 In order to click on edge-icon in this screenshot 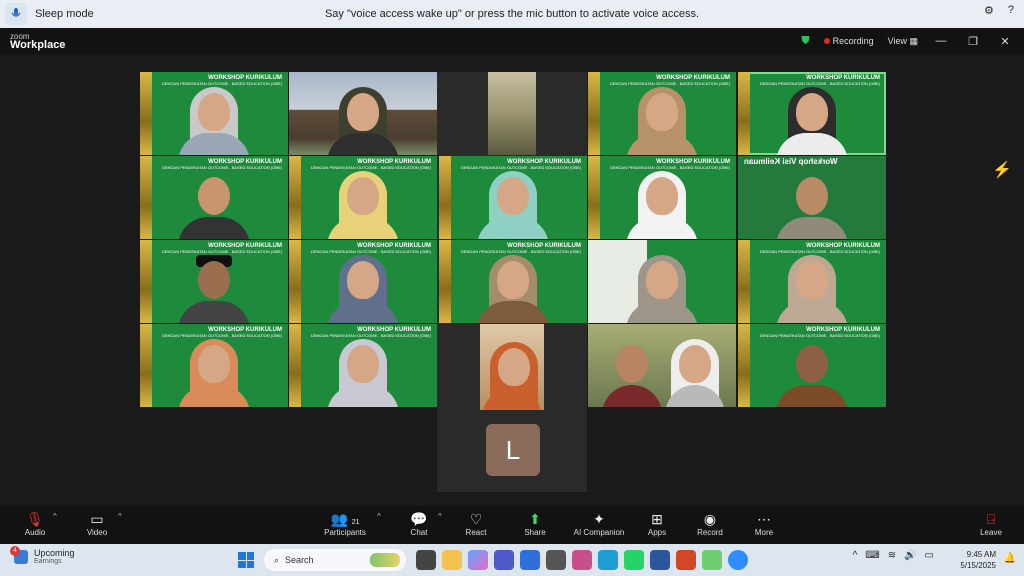, I will do `click(608, 560)`.